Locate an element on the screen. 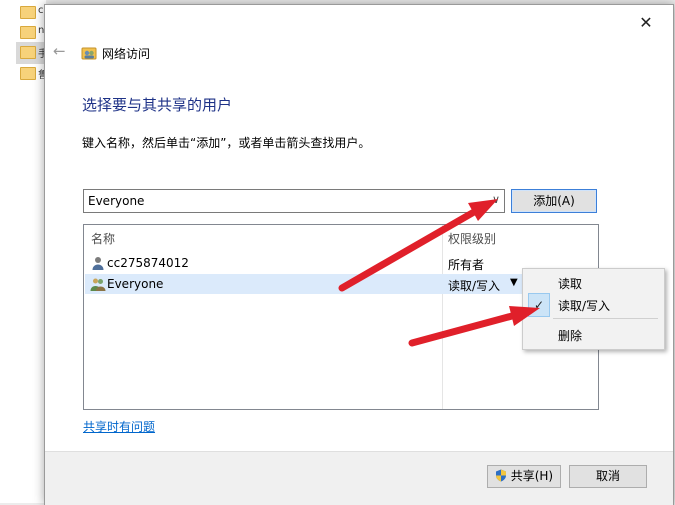  annotation-arrows is located at coordinates (439, 273).